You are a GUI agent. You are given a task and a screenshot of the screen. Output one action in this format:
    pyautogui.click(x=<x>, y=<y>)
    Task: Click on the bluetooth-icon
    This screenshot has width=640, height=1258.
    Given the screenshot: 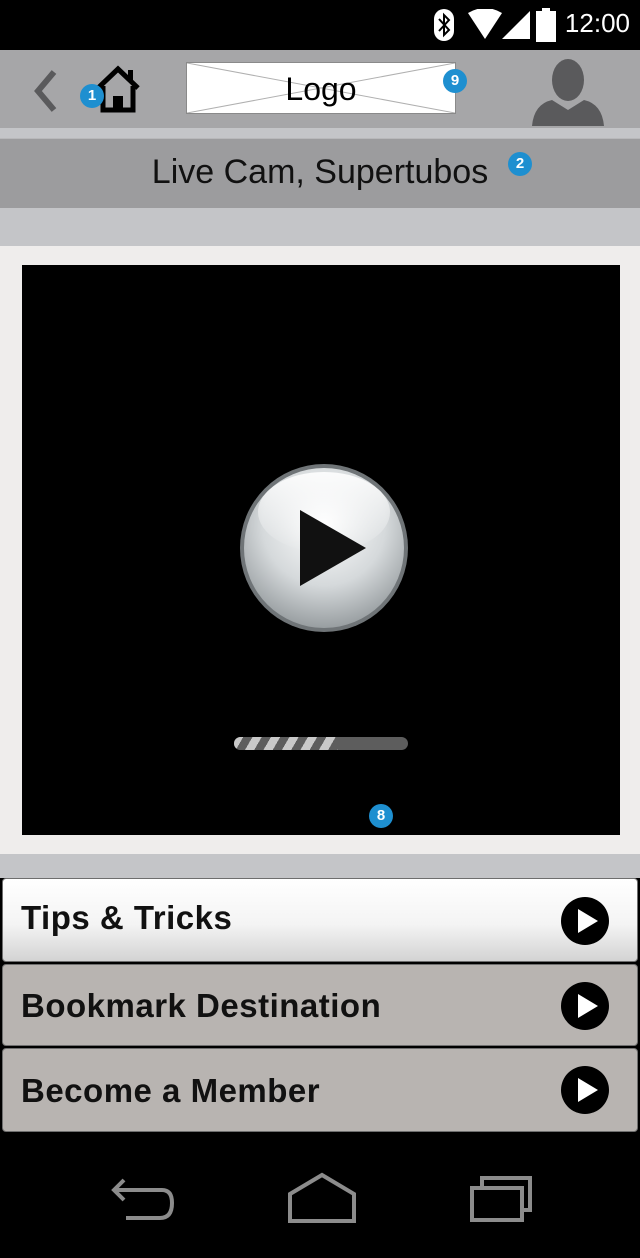 What is the action you would take?
    pyautogui.click(x=444, y=25)
    